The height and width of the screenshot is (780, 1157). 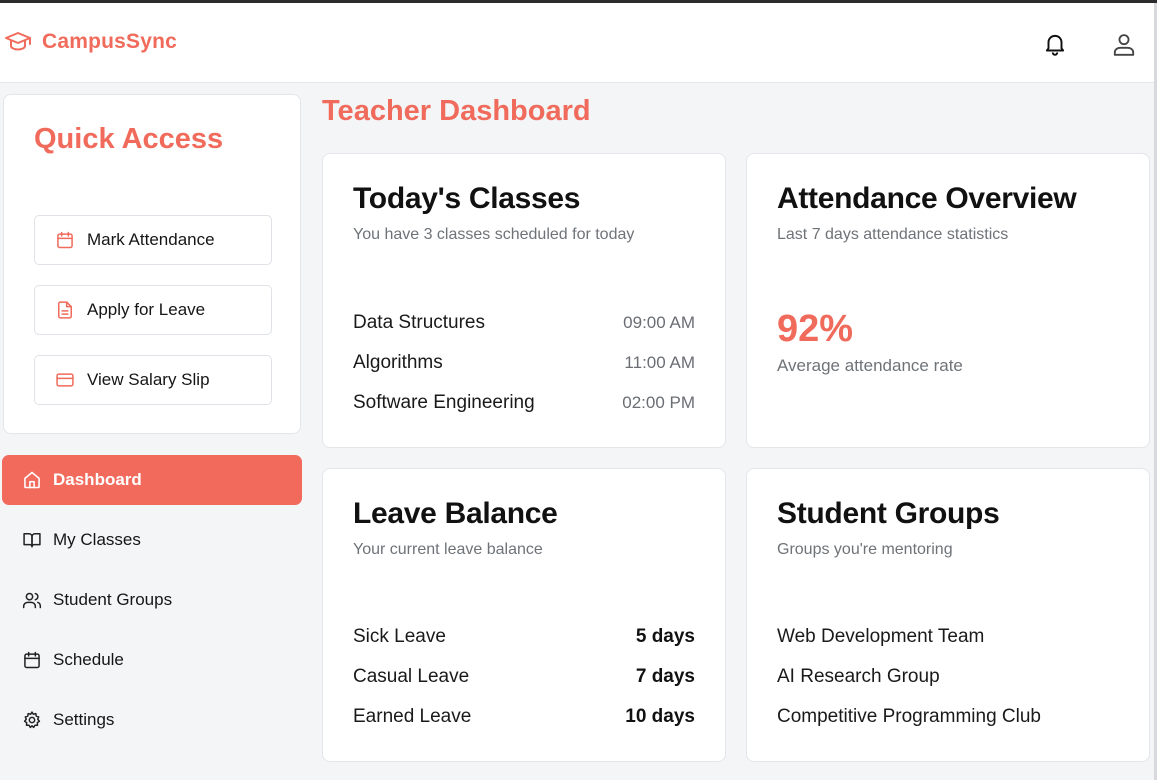 I want to click on brand: CampusSync, so click(x=90, y=42).